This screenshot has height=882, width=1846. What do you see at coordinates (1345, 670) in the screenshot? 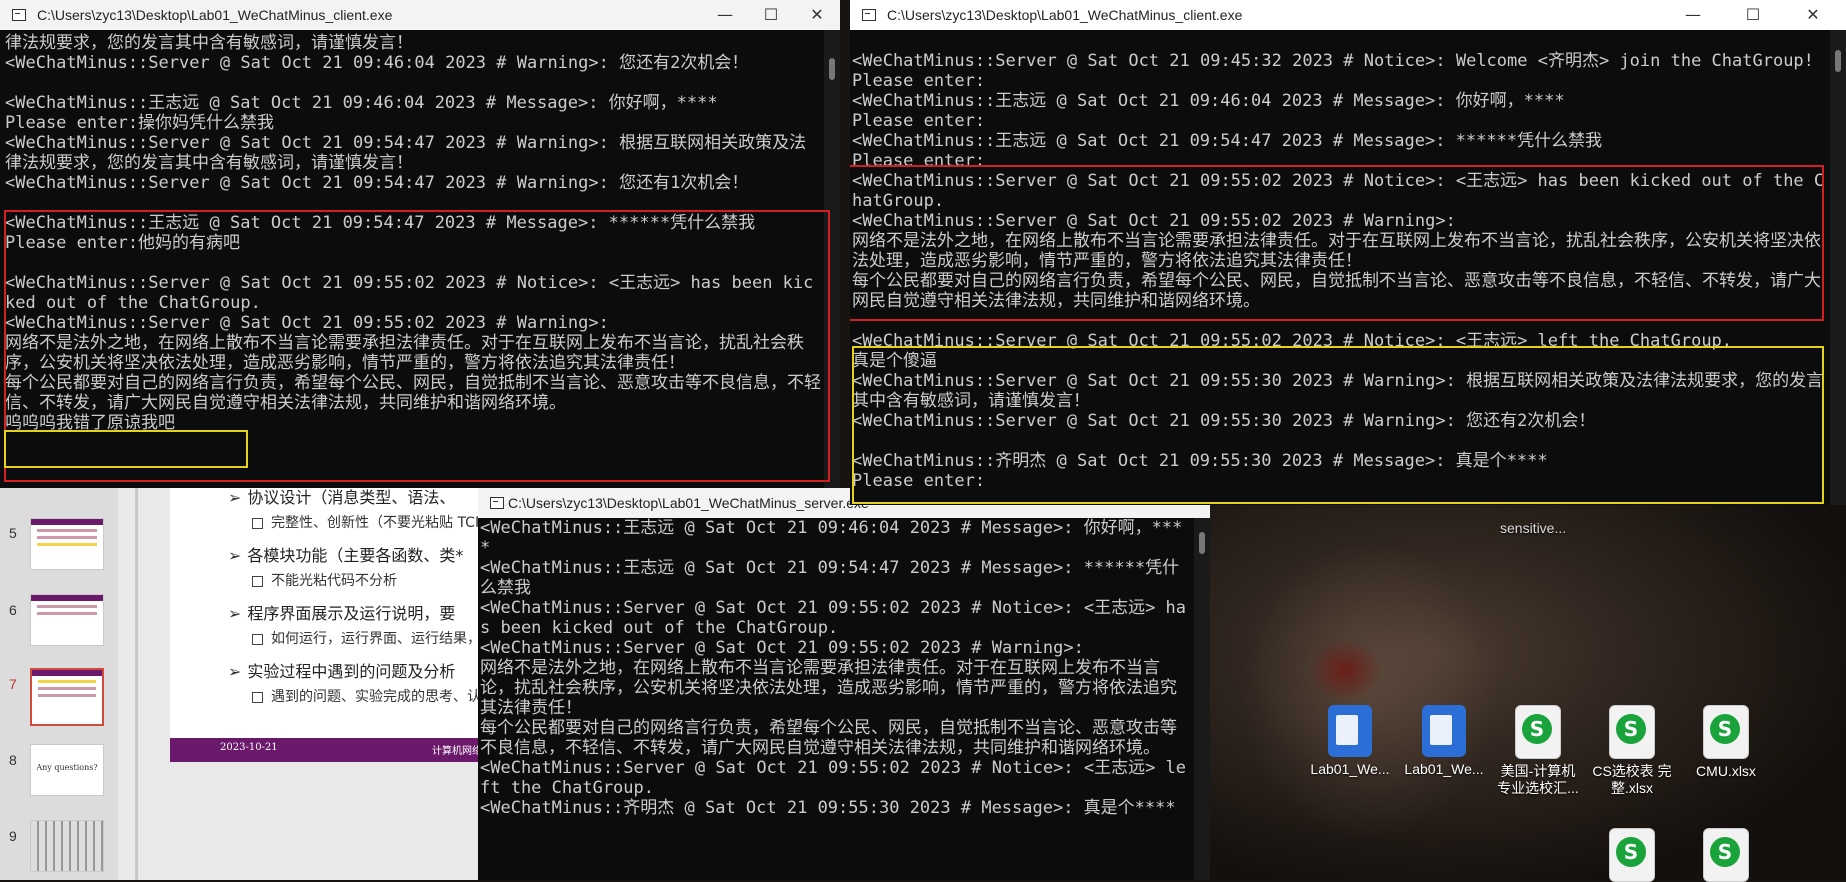
I see `wallpaper-detail` at bounding box center [1345, 670].